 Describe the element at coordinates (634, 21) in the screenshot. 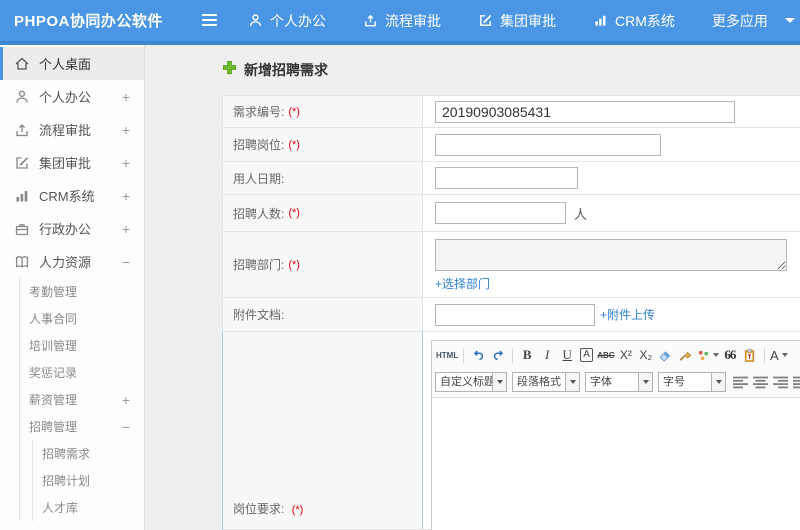

I see `nav-crm-system: CRM系统` at that location.